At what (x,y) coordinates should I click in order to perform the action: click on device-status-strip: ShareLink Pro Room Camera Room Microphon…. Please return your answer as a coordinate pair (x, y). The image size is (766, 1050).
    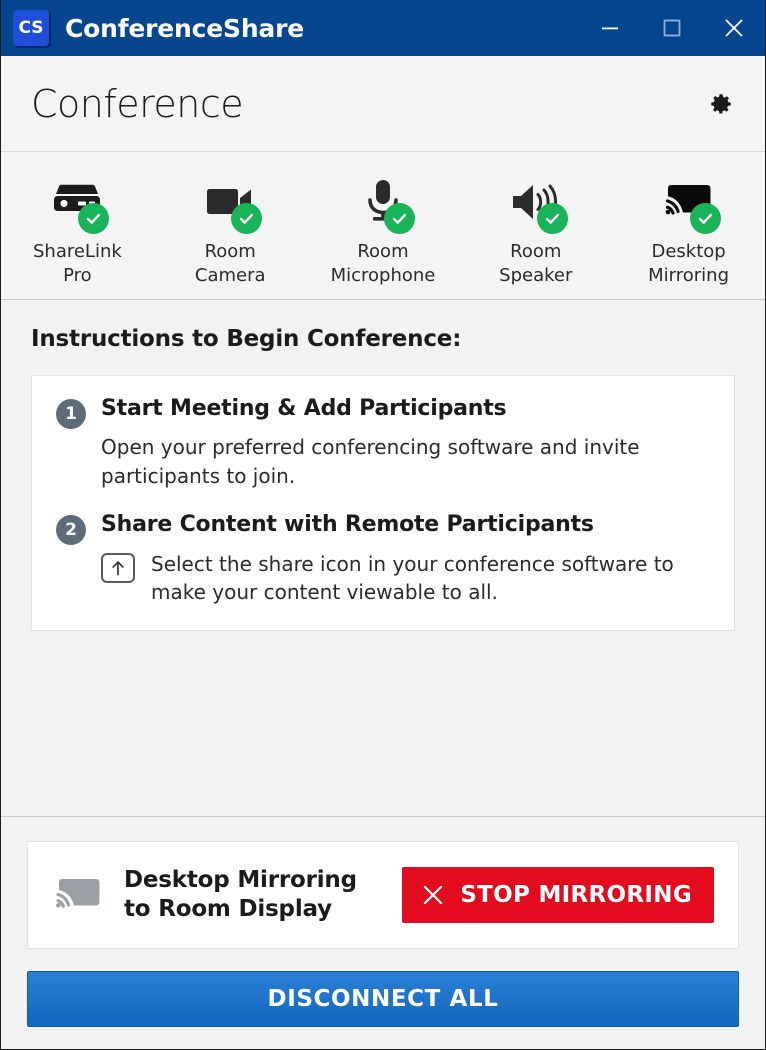
    Looking at the image, I should click on (383, 226).